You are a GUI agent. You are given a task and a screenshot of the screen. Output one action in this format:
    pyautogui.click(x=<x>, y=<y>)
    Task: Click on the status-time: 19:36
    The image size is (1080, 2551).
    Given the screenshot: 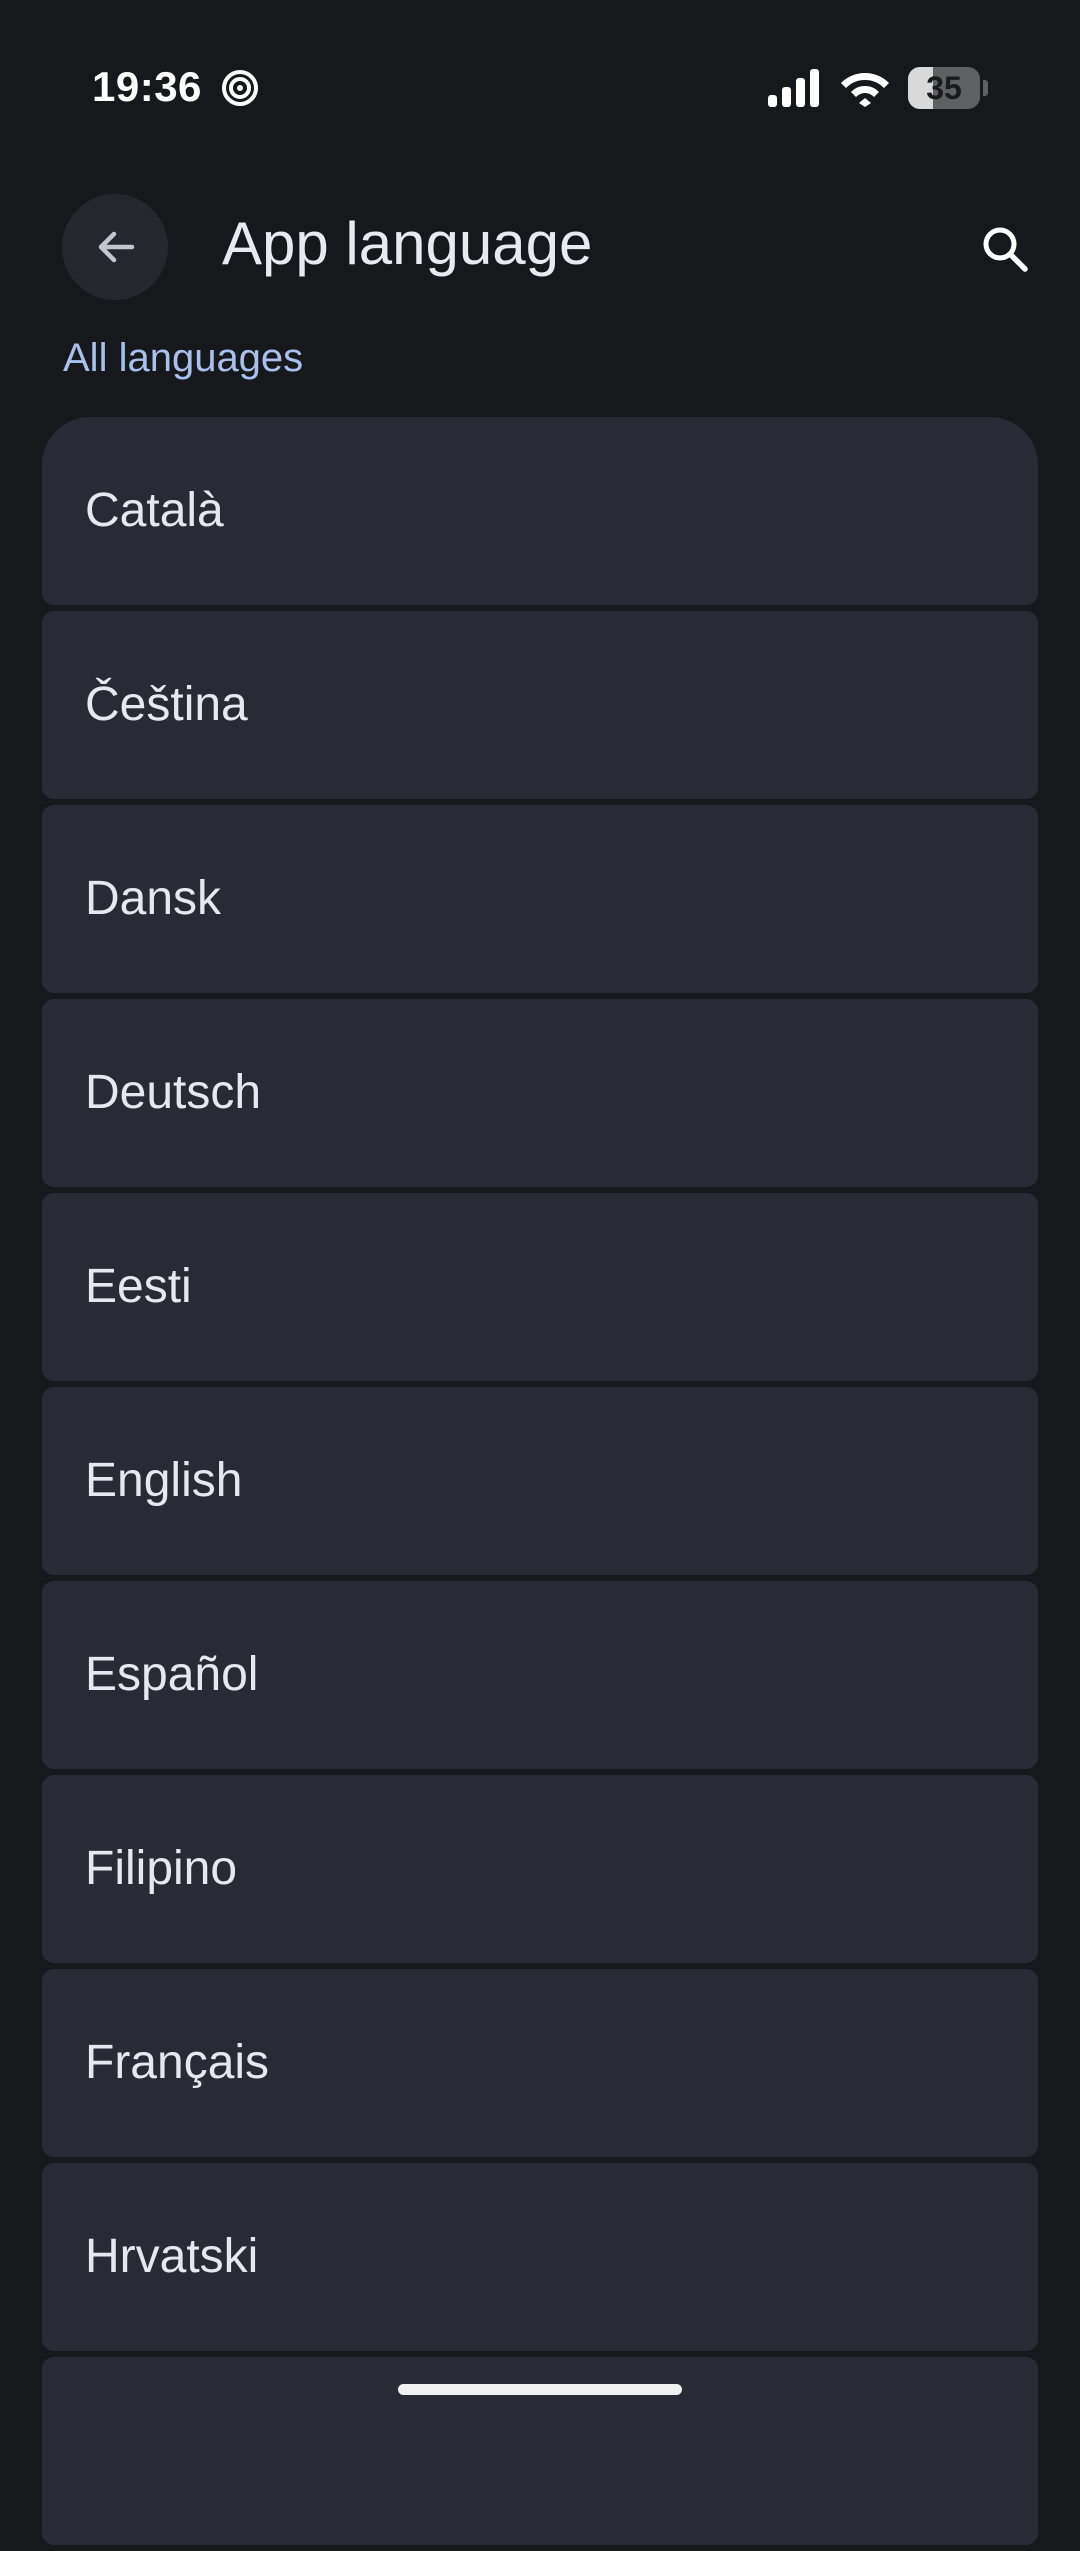 What is the action you would take?
    pyautogui.click(x=147, y=86)
    